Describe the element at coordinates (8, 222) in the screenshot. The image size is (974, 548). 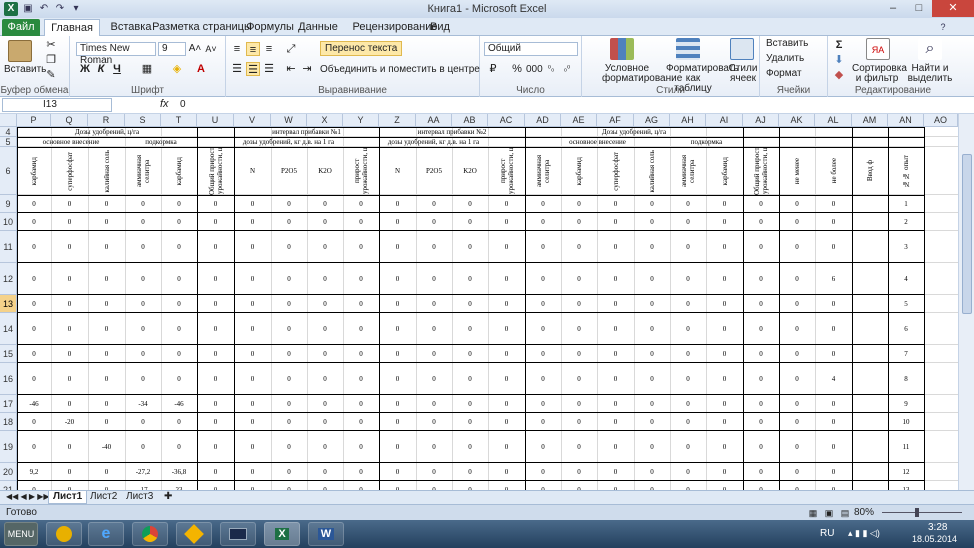
I see `row-header: 10` at that location.